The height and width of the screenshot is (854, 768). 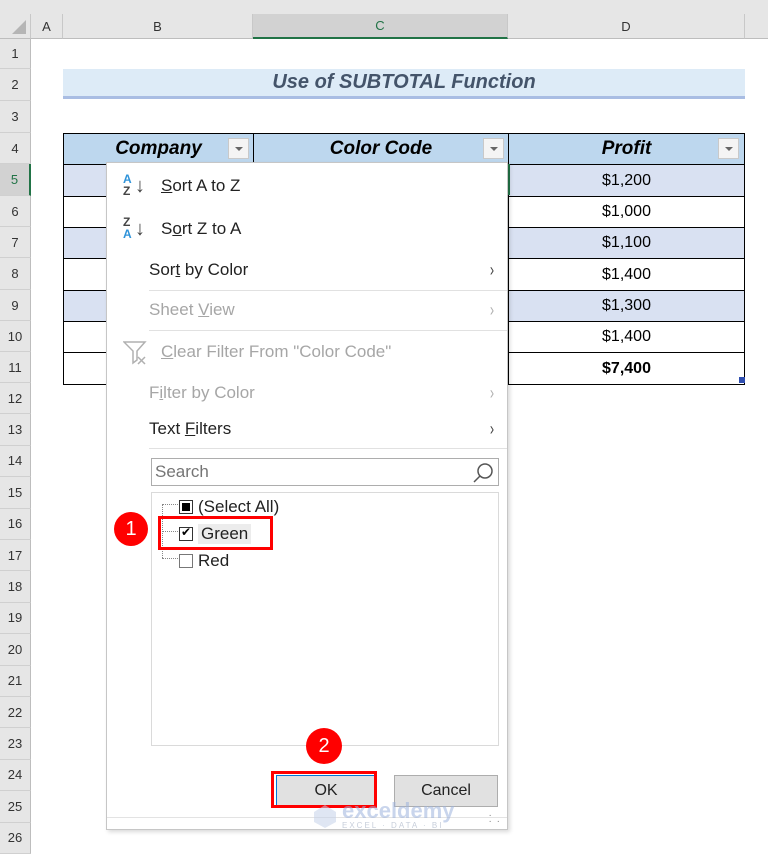 I want to click on cell-profit: $7,400, so click(x=626, y=368).